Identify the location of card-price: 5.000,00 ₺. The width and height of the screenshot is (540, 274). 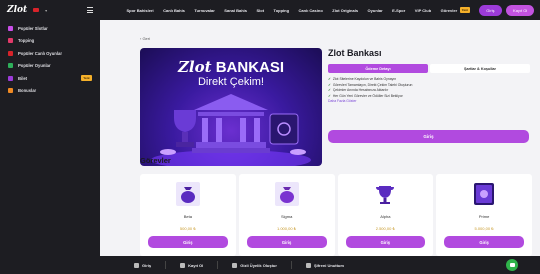
(484, 228).